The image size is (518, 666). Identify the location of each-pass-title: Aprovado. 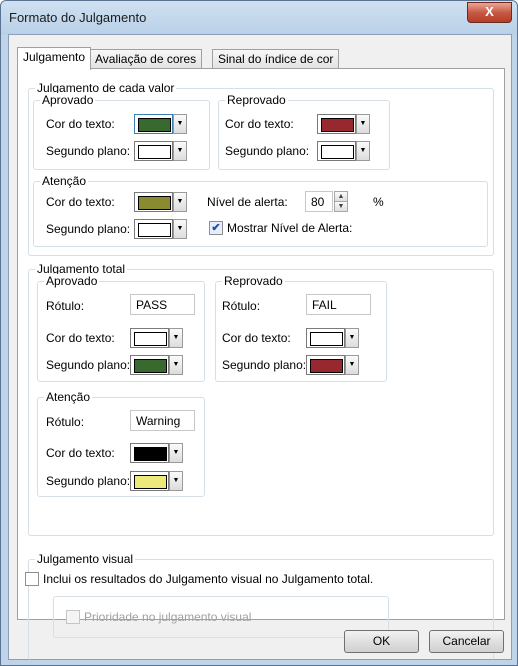
(68, 100).